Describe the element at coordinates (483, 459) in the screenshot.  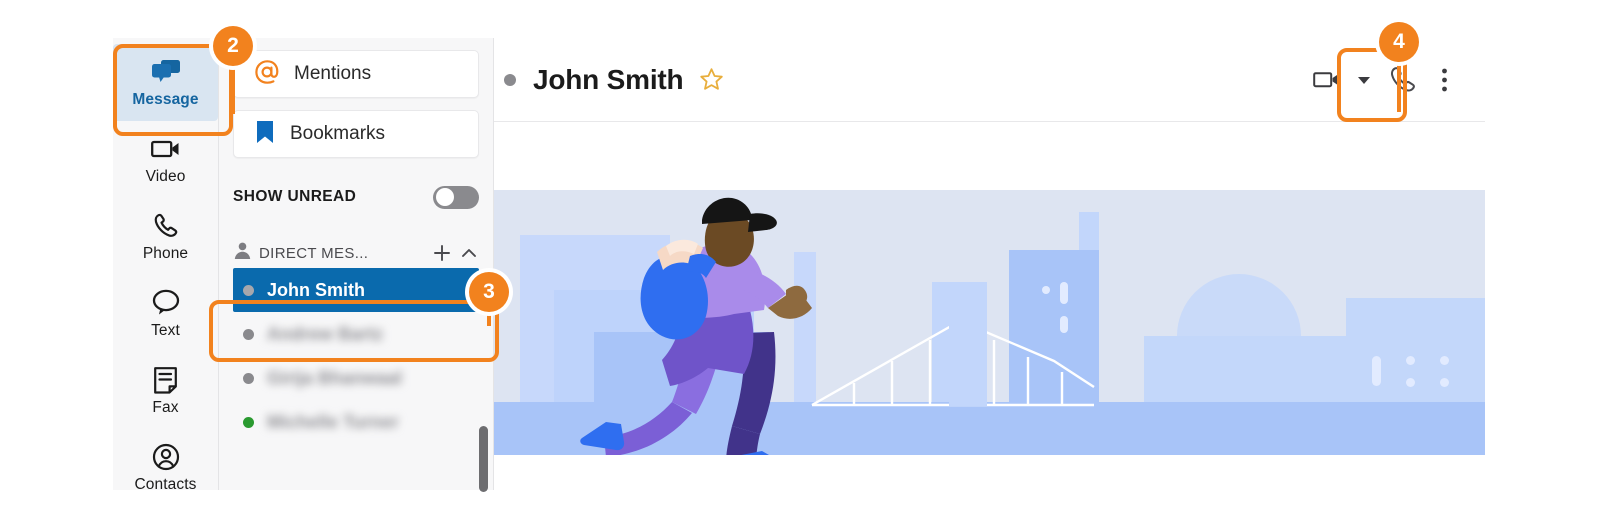
I see `message-panel-scrollbar` at that location.